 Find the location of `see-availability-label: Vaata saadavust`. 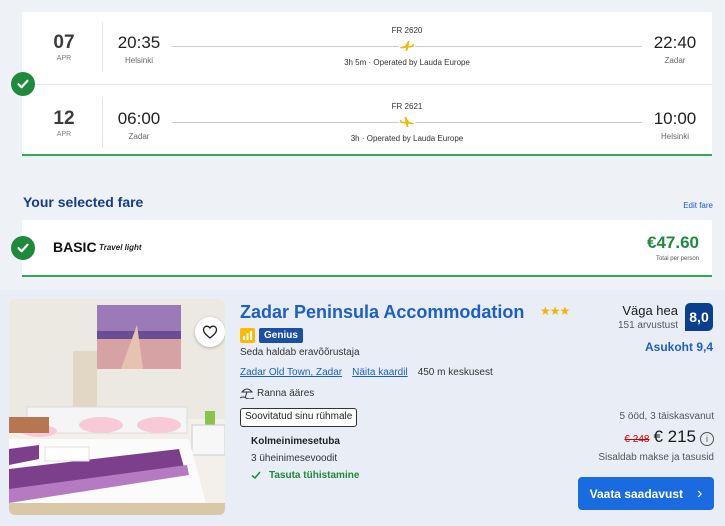

see-availability-label: Vaata saadavust is located at coordinates (636, 493).